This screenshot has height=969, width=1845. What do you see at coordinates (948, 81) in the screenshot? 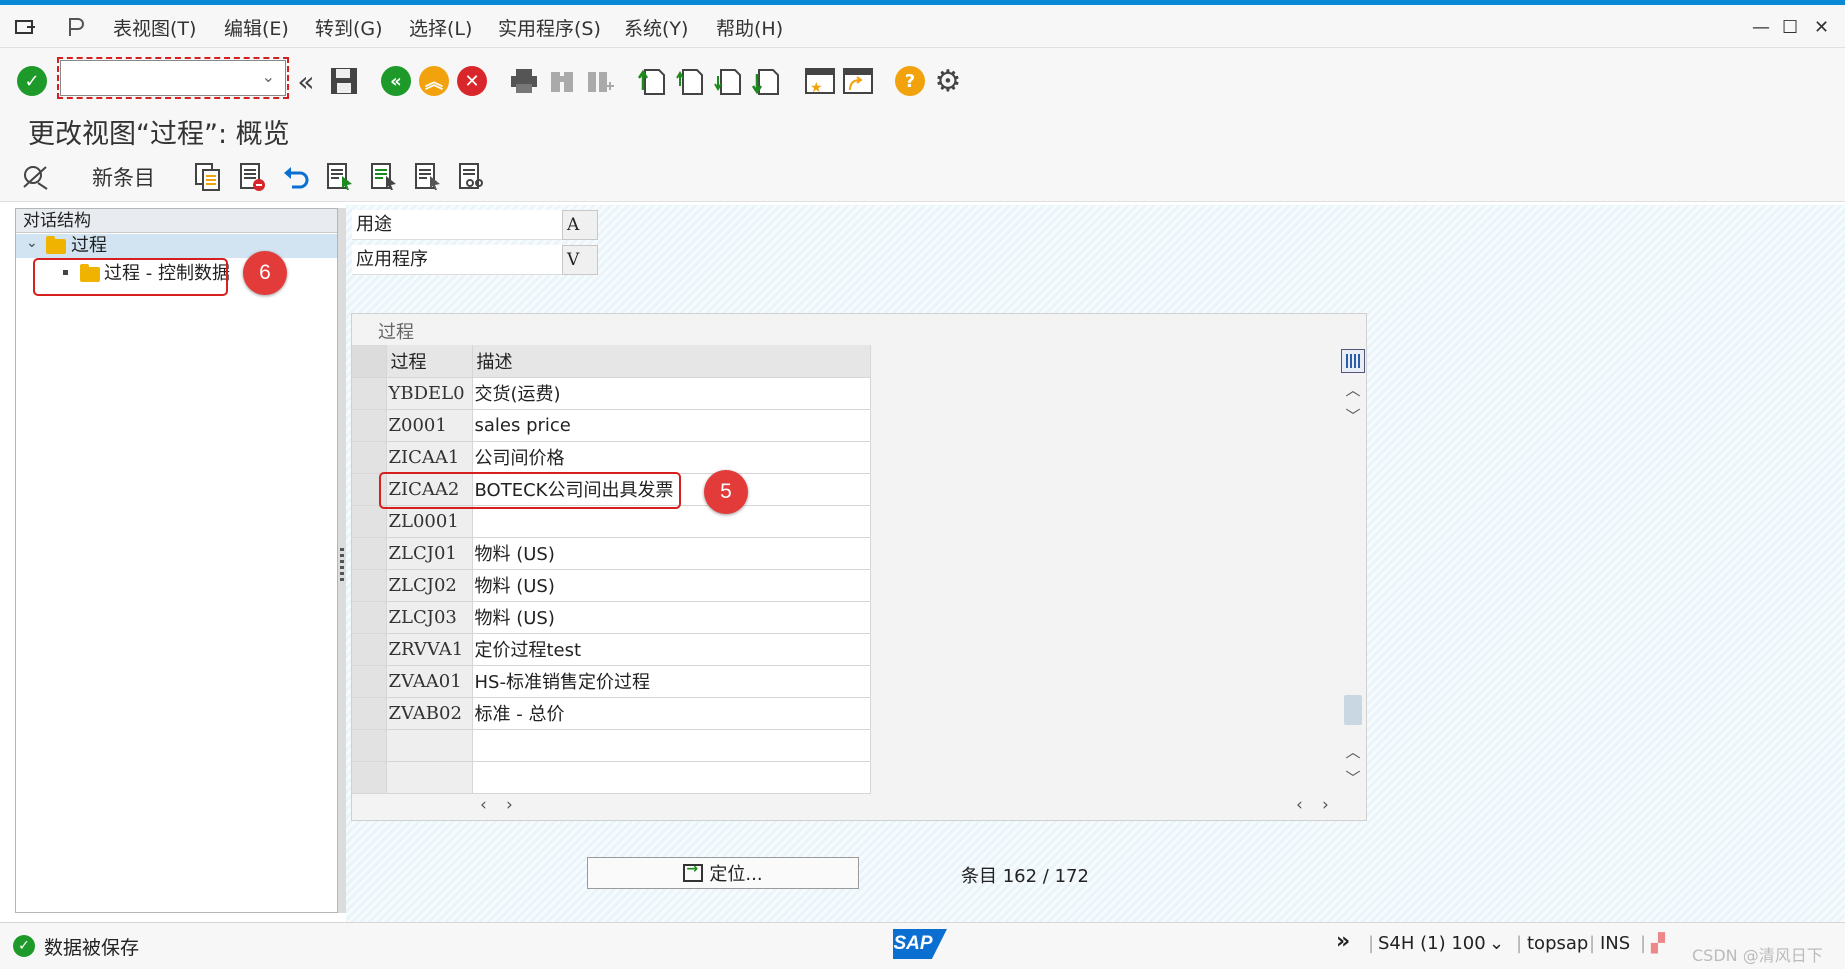
I see `settings-icon: ⚙` at bounding box center [948, 81].